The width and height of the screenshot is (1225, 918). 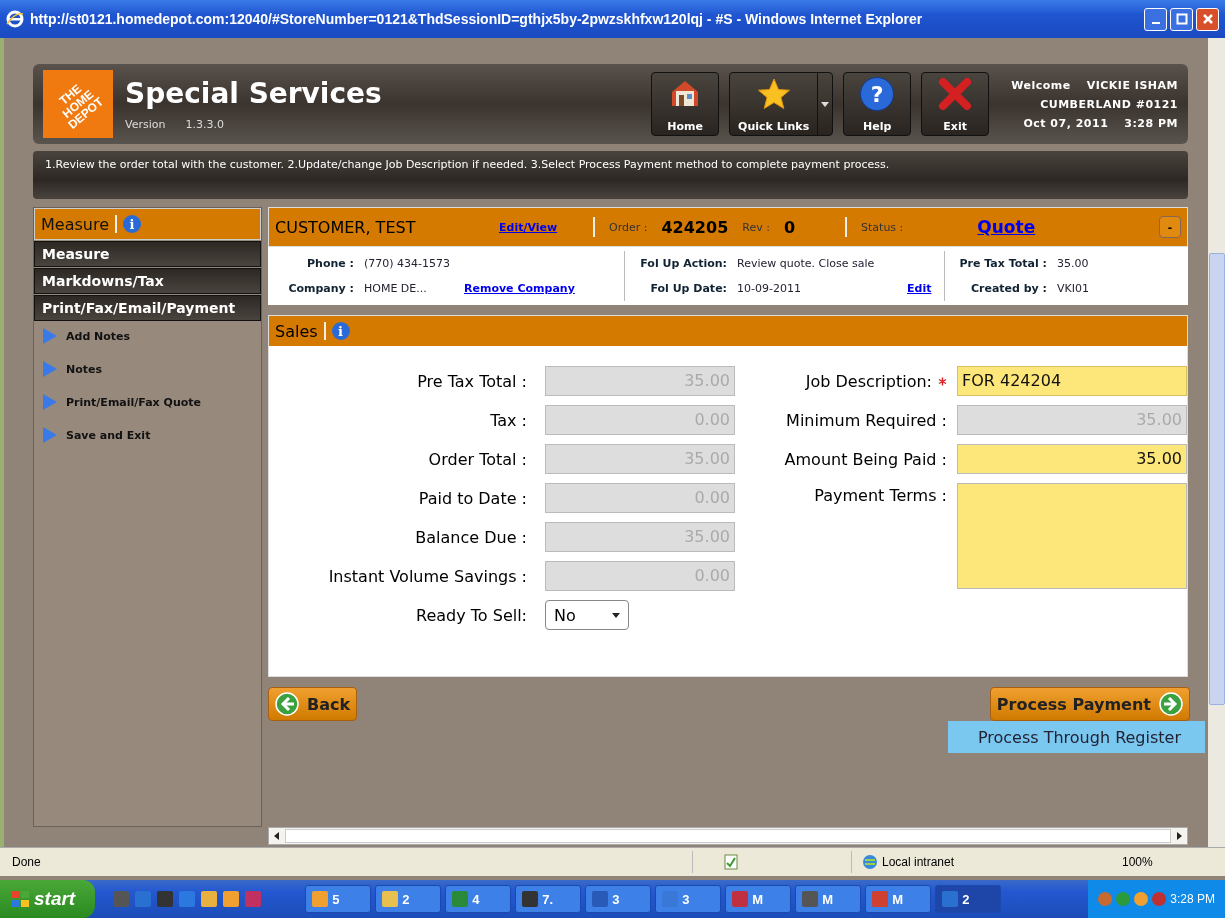 What do you see at coordinates (688, 288) in the screenshot?
I see `detail-label: Fol Up Date:` at bounding box center [688, 288].